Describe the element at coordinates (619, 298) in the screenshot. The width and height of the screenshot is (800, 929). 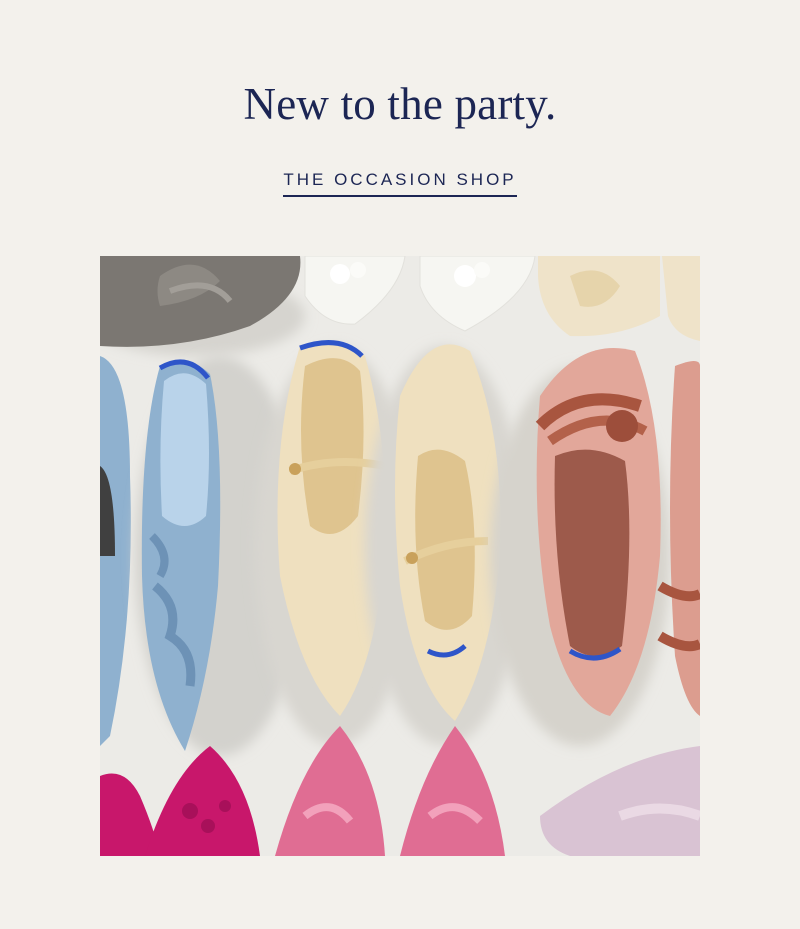
I see `shoe-cream-top` at that location.